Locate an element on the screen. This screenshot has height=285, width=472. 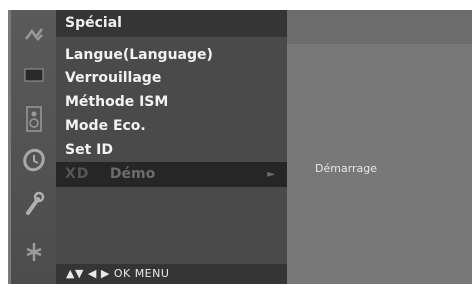
submenu-header is located at coordinates (379, 27).